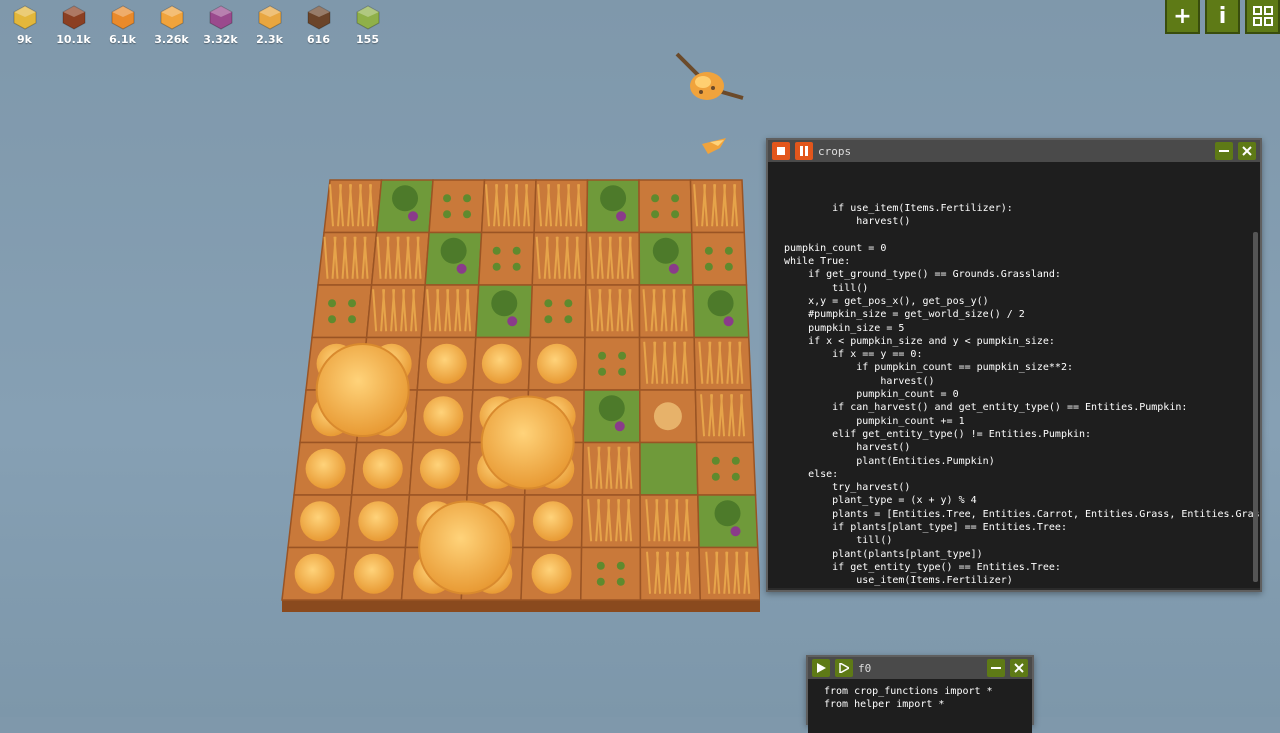 This screenshot has height=733, width=1280. Describe the element at coordinates (920, 668) in the screenshot. I see `window-titlebar: f0` at that location.